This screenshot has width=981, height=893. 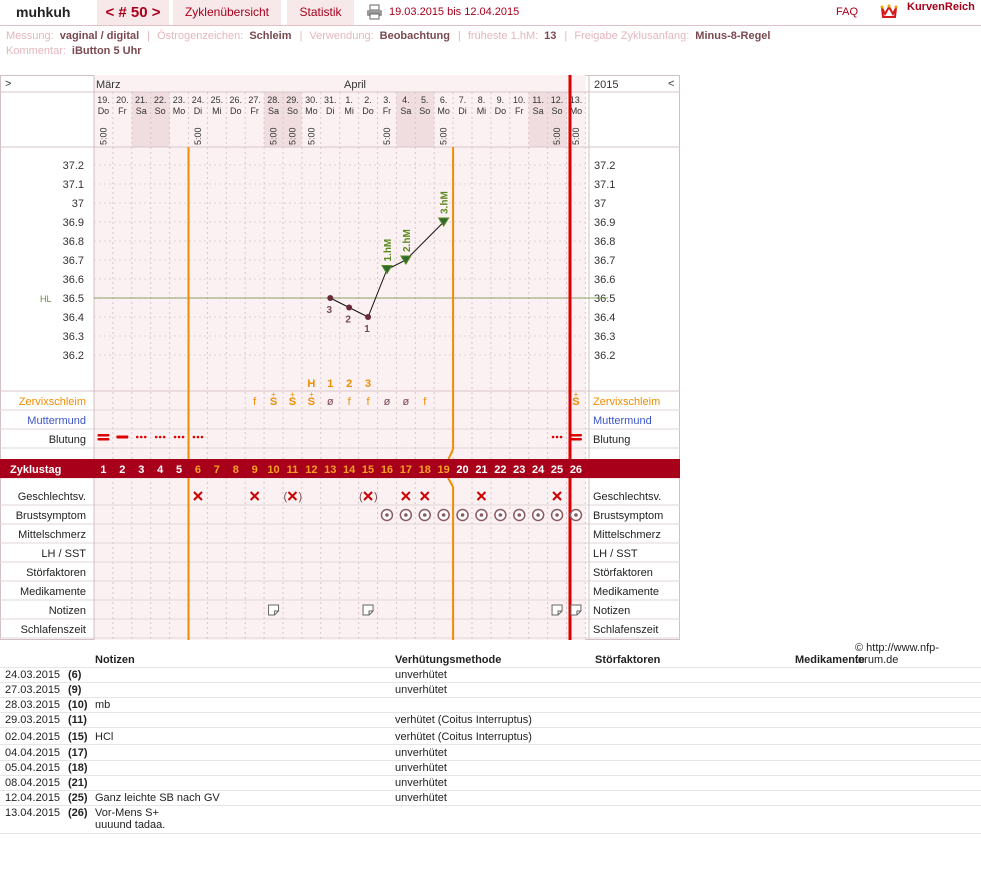 What do you see at coordinates (160, 470) in the screenshot?
I see `cycle-day-number: 4` at bounding box center [160, 470].